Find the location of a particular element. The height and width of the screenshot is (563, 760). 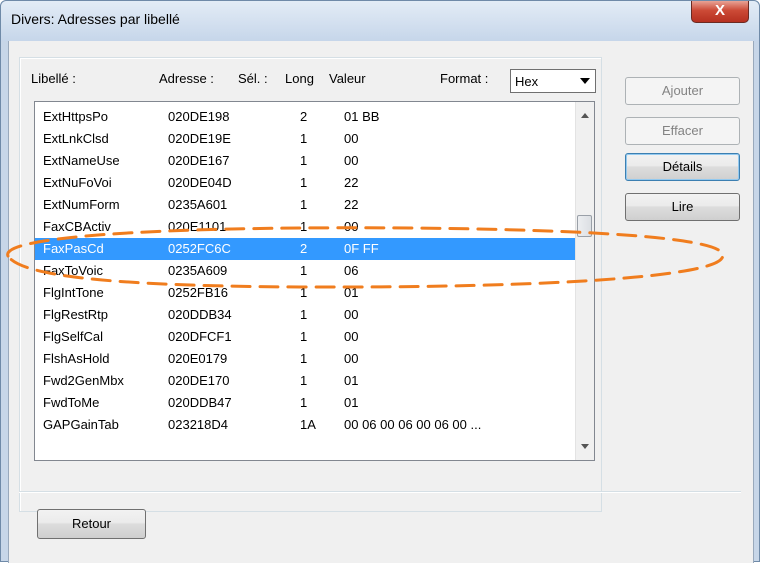

ajouter-button: Ajouter is located at coordinates (682, 91).